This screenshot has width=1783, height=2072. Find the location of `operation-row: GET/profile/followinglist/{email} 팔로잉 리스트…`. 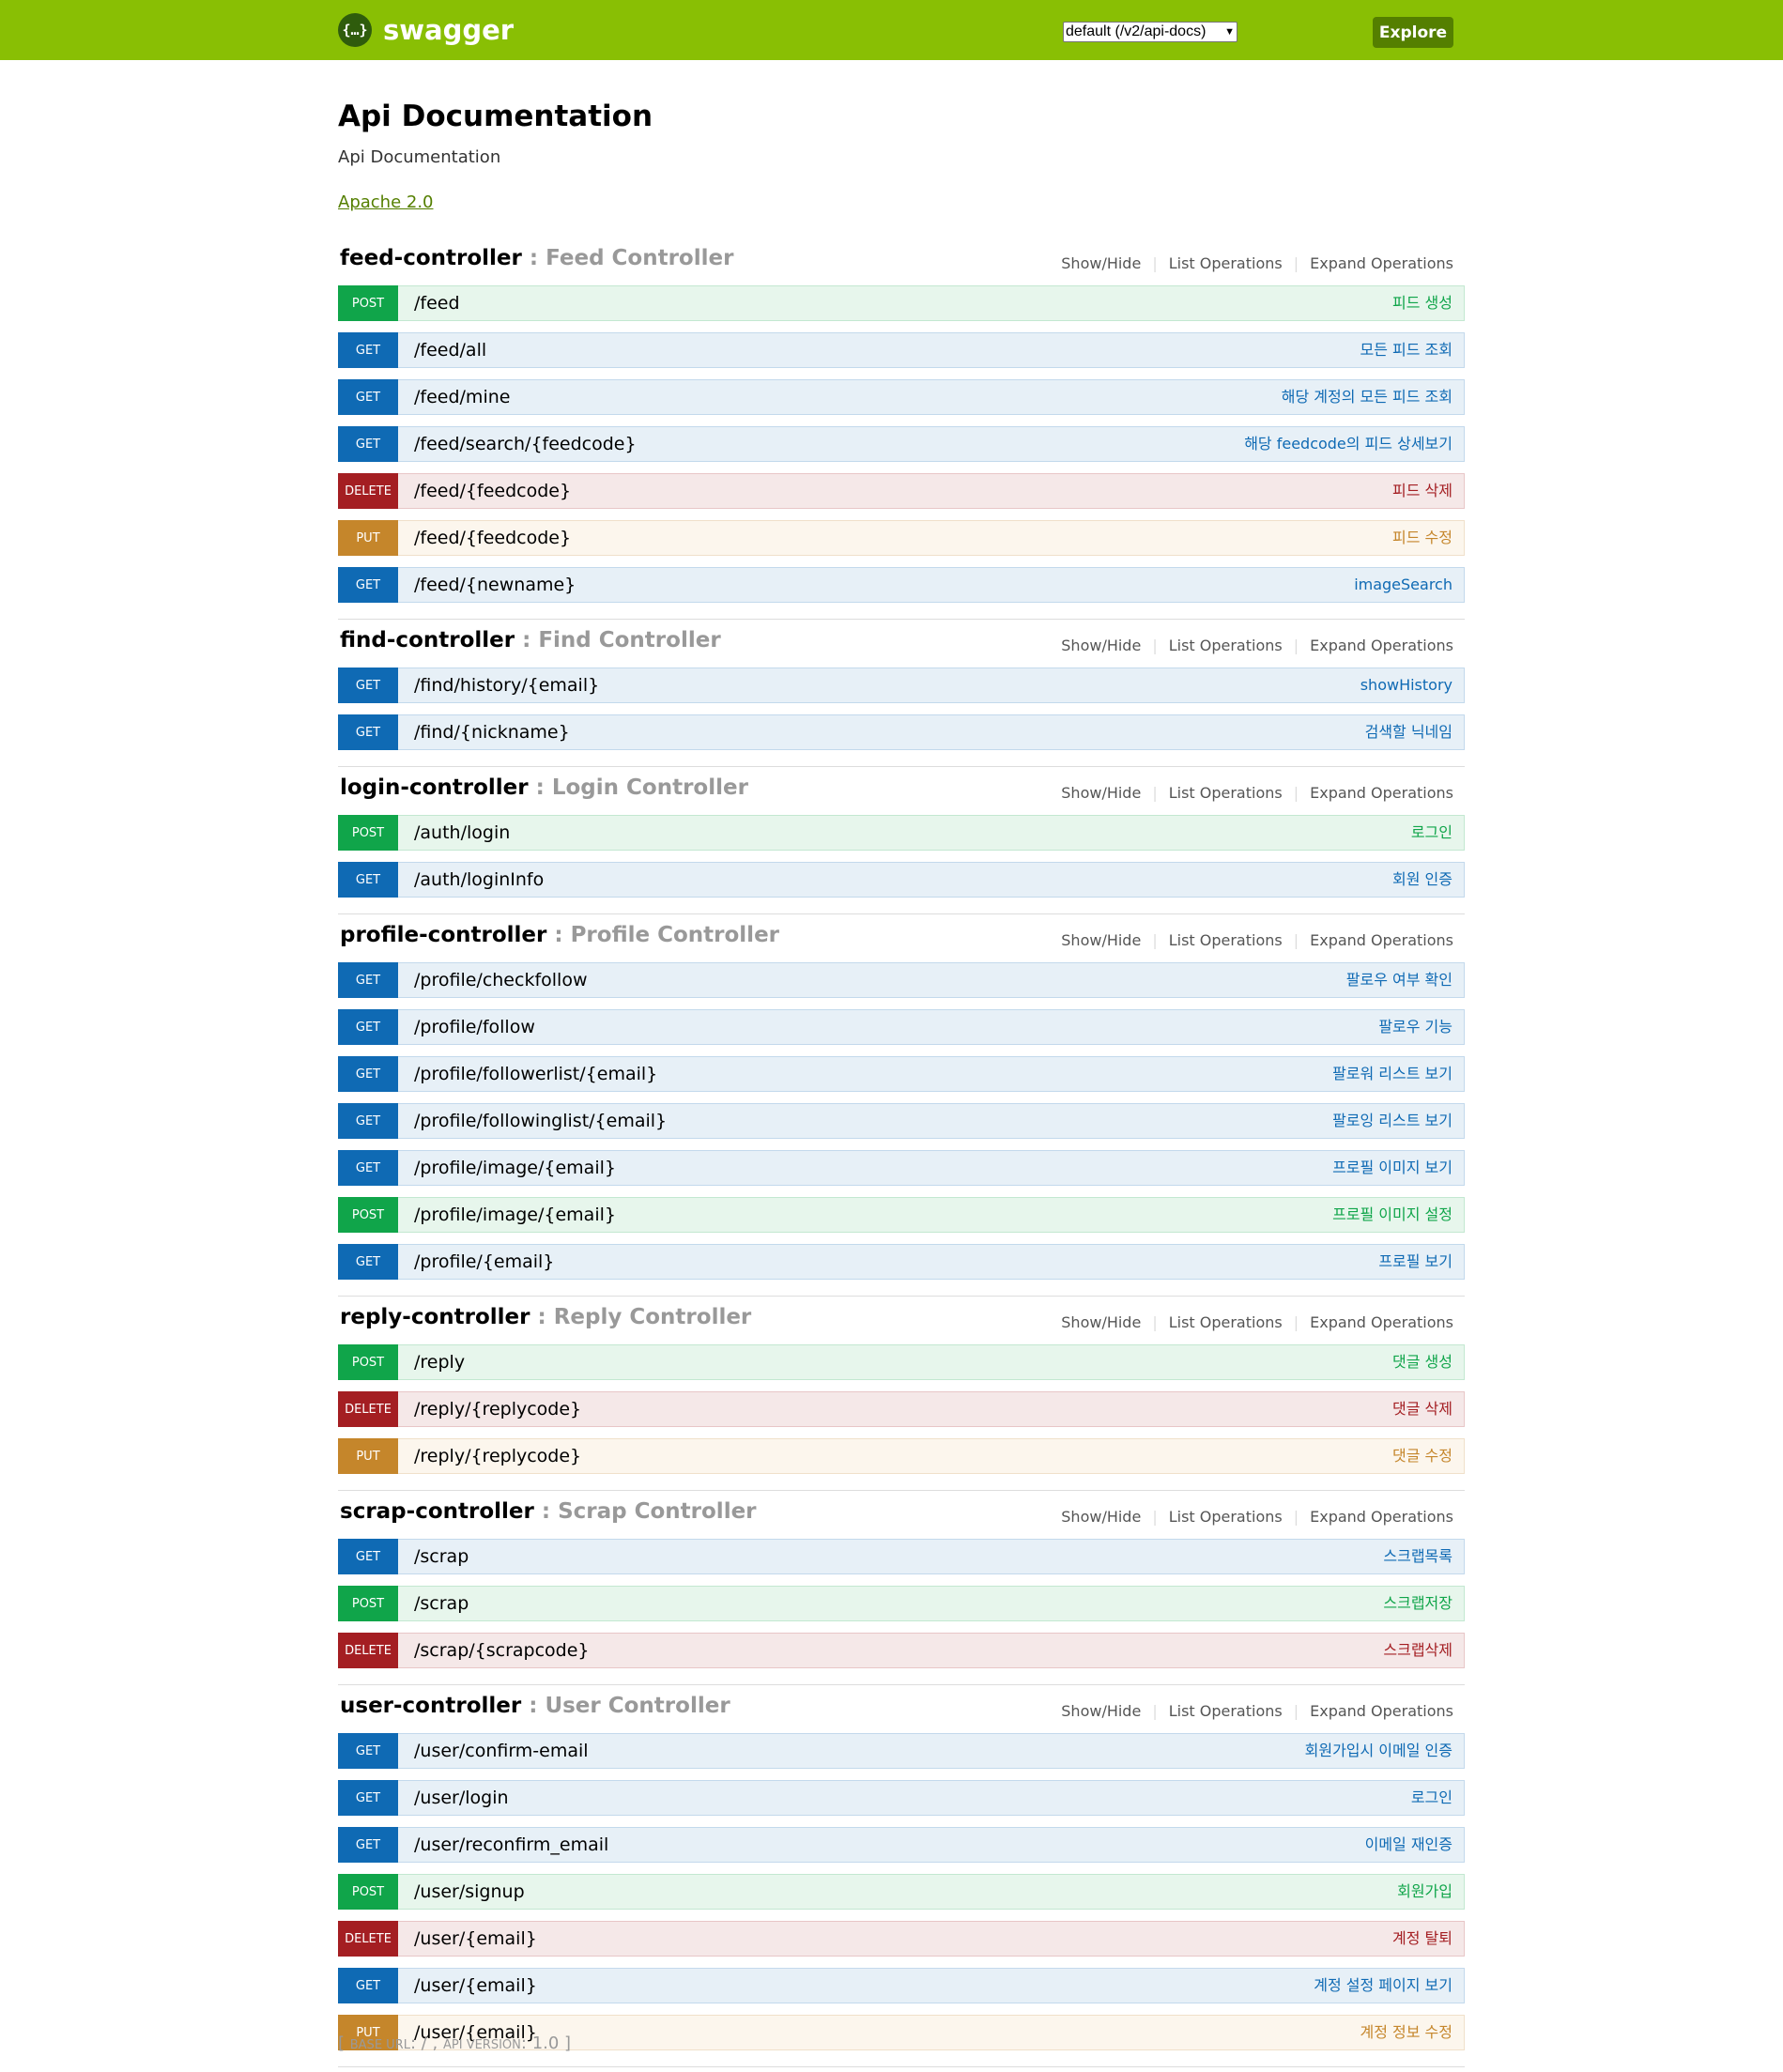

operation-row: GET/profile/followinglist/{email} 팔로잉 리스트… is located at coordinates (901, 1121).